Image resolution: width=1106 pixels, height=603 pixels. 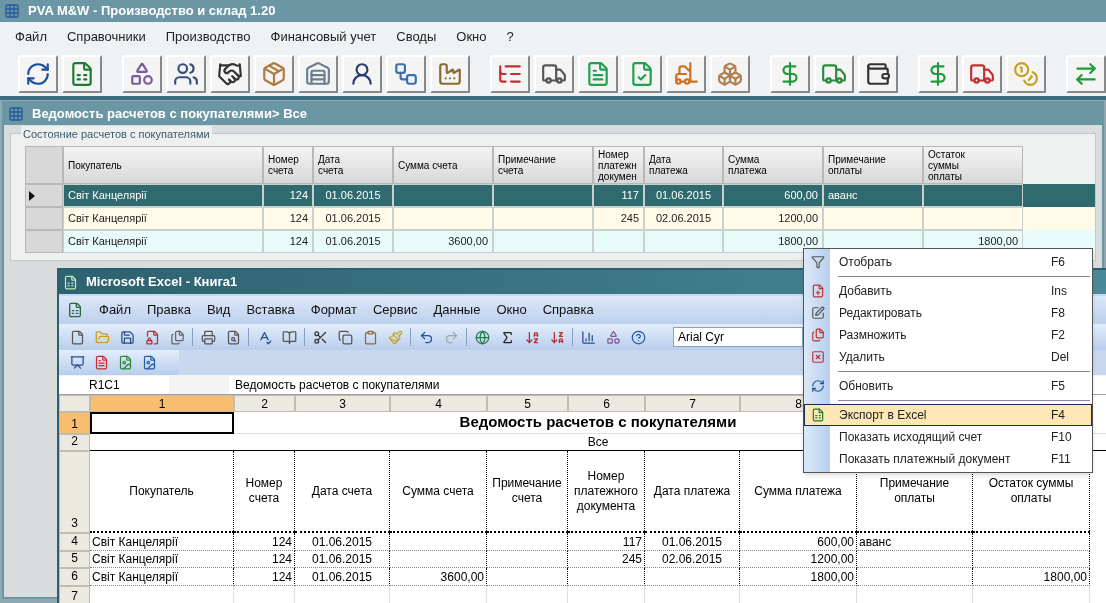 What do you see at coordinates (333, 310) in the screenshot?
I see `menu-item: Формат` at bounding box center [333, 310].